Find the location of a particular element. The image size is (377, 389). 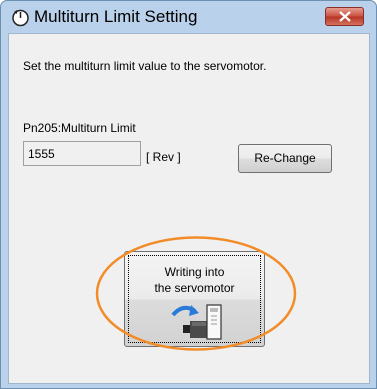

close-button is located at coordinates (344, 16).